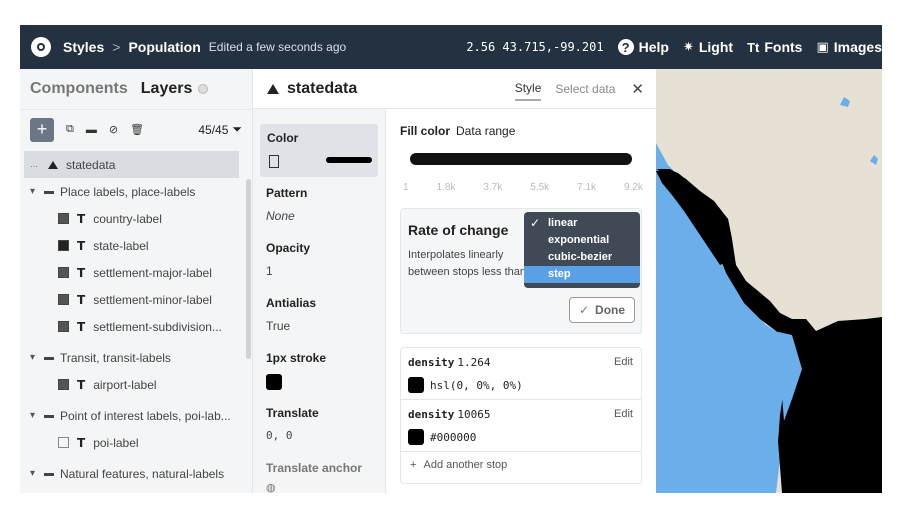 The image size is (899, 507). I want to click on add-layer-button: +, so click(42, 129).